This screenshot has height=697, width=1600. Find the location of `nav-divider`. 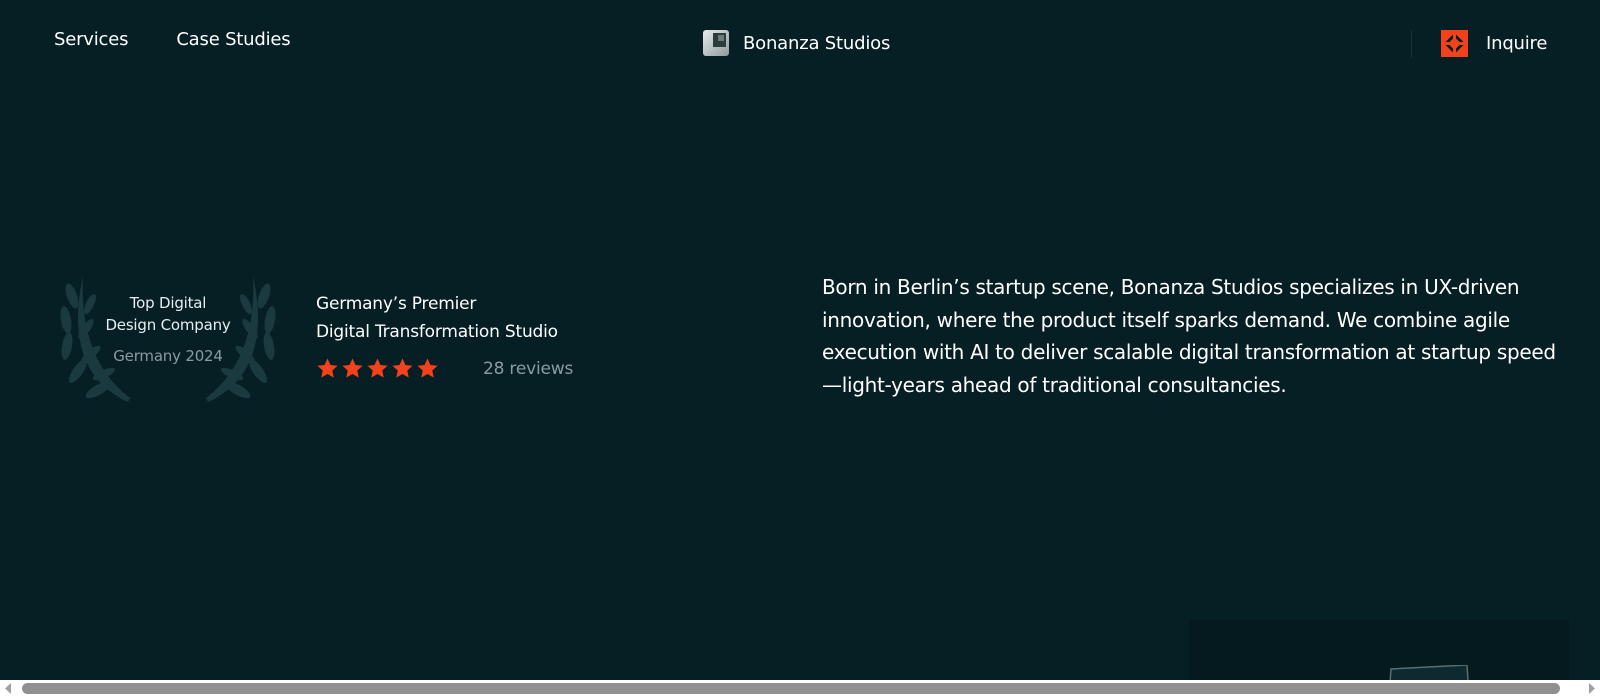

nav-divider is located at coordinates (1411, 44).